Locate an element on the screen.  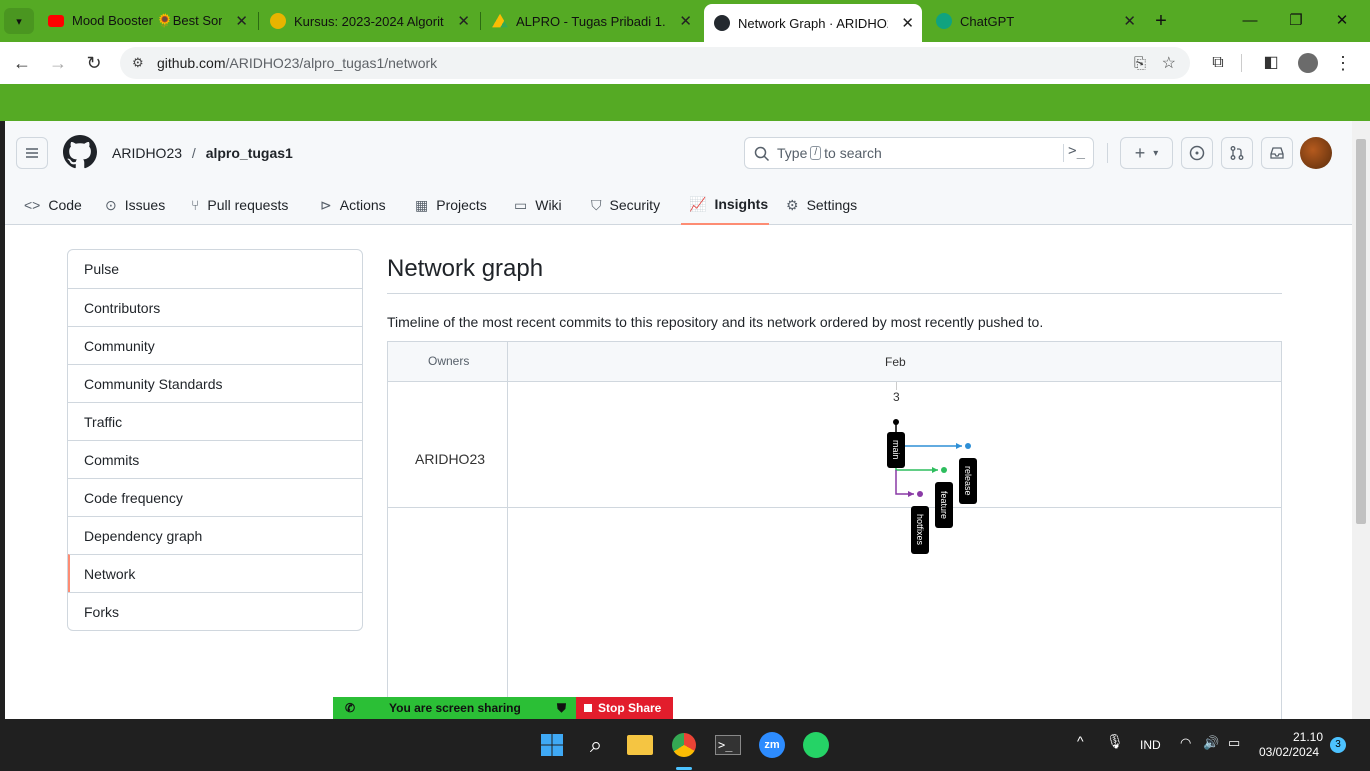
clock-date: 03/02/2024 is located at coordinates (1289, 752).